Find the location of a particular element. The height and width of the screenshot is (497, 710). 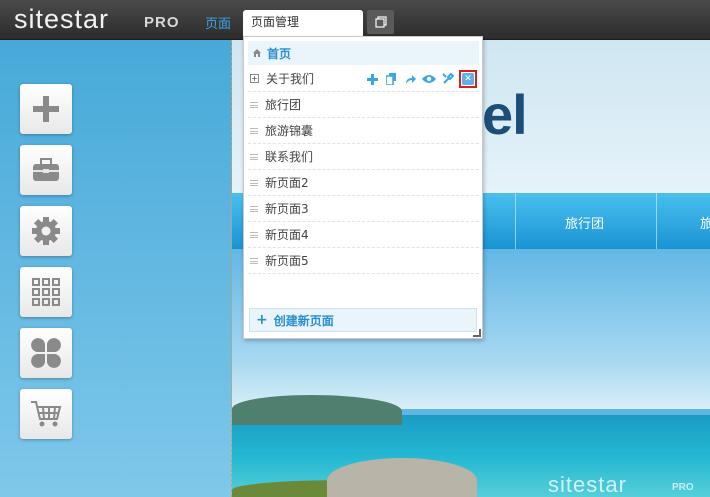

nav-pages-link: 页面 is located at coordinates (218, 22).